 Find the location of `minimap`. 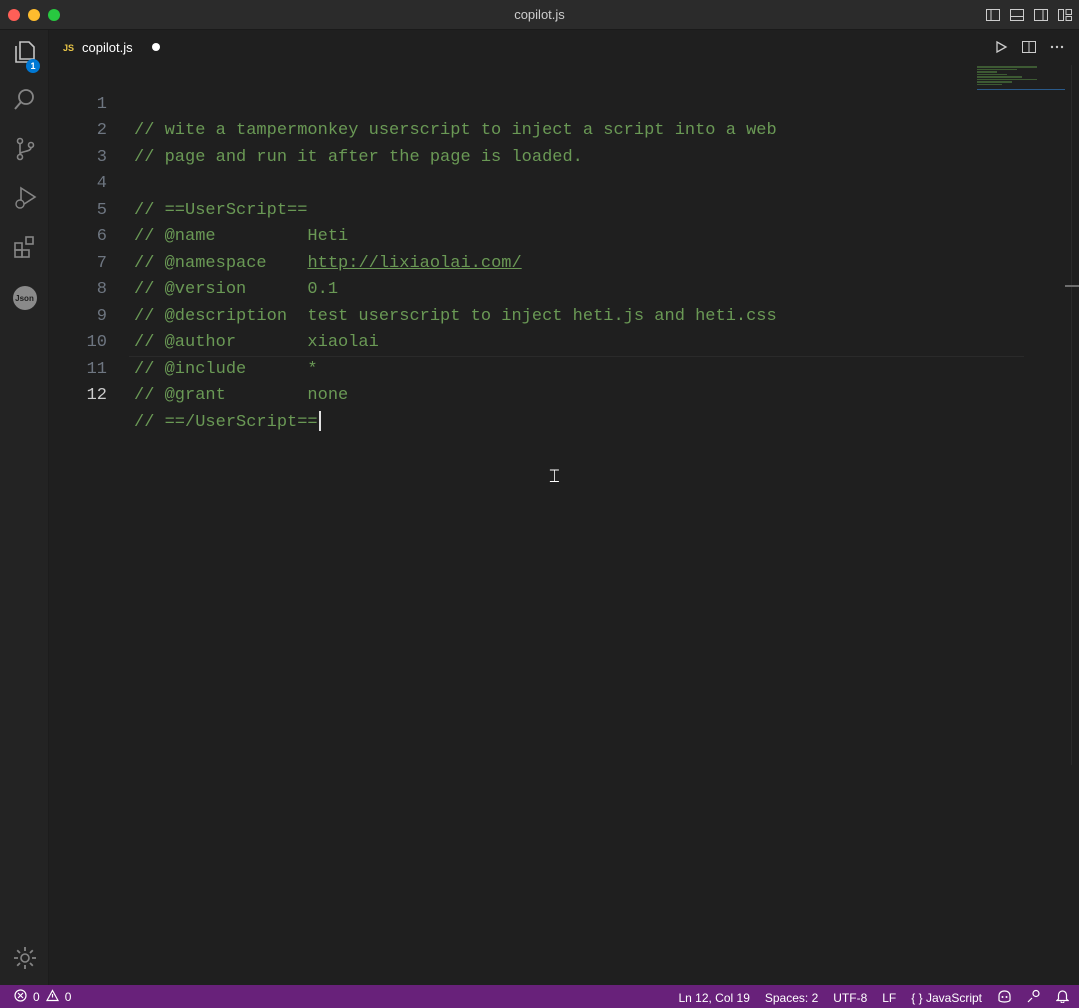

minimap is located at coordinates (1021, 77).